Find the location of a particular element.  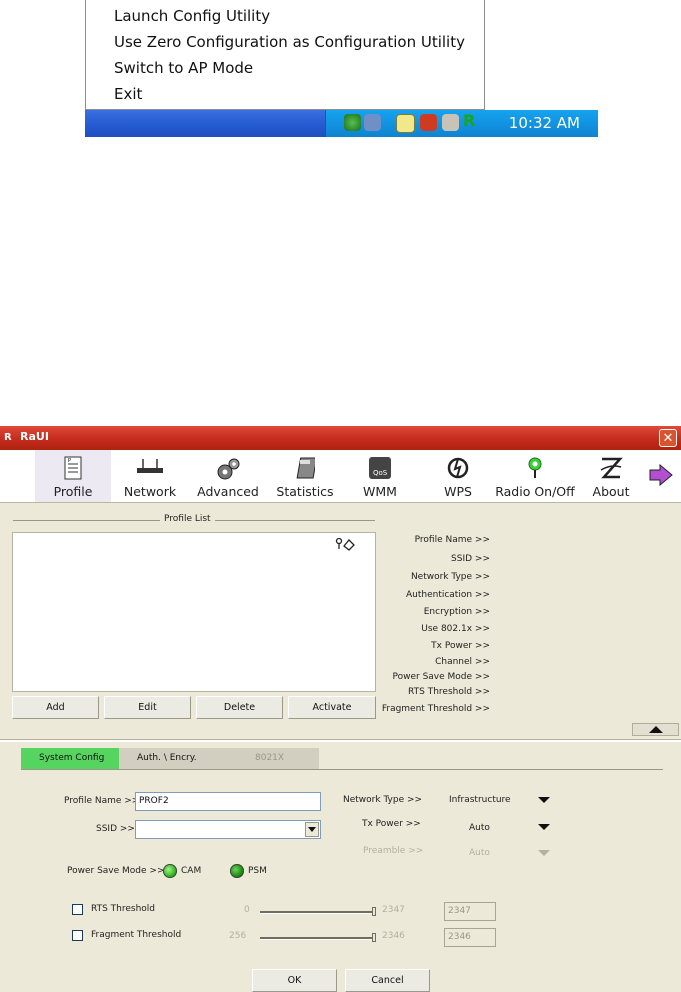

profile-list-title: Profile List is located at coordinates (187, 519).